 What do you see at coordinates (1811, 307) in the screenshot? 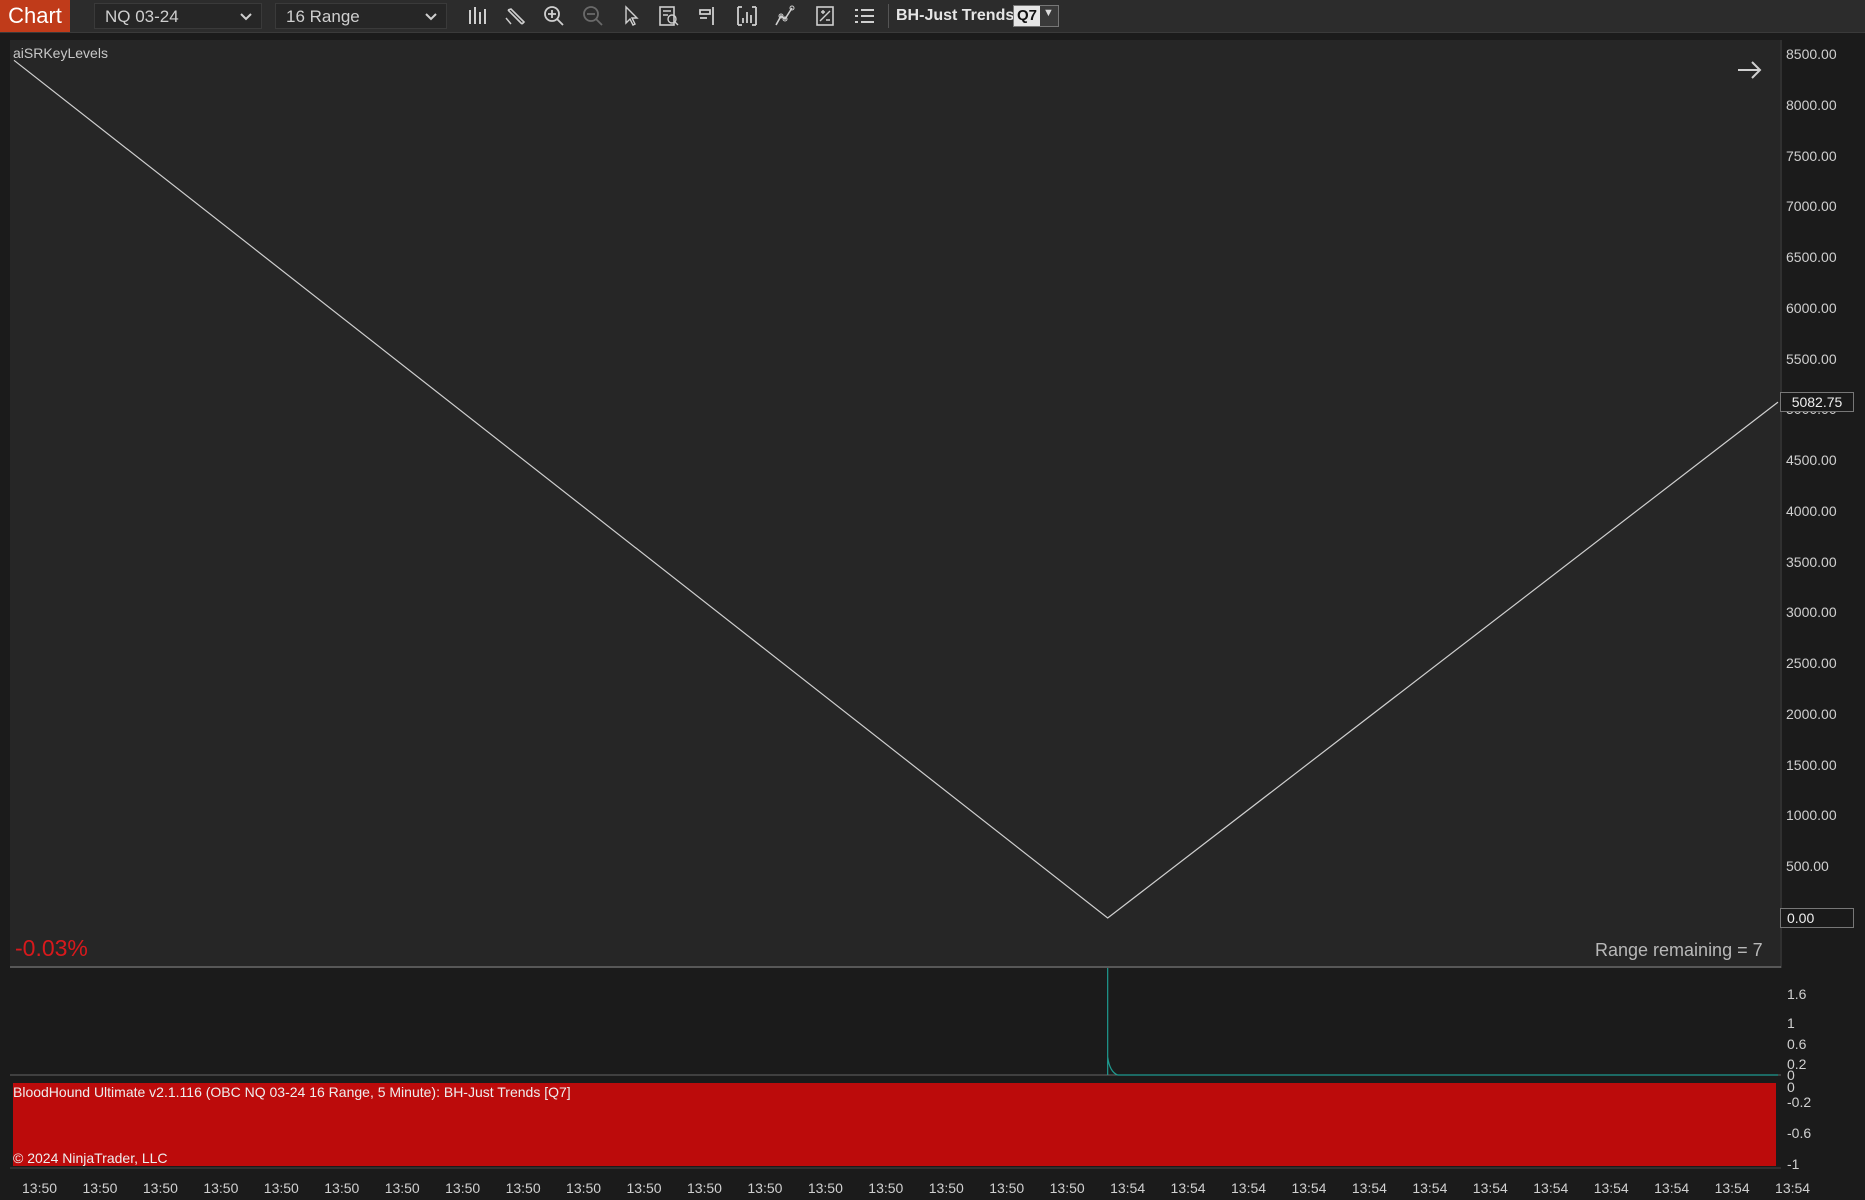
I see `price-tick-label: 6000.00` at bounding box center [1811, 307].